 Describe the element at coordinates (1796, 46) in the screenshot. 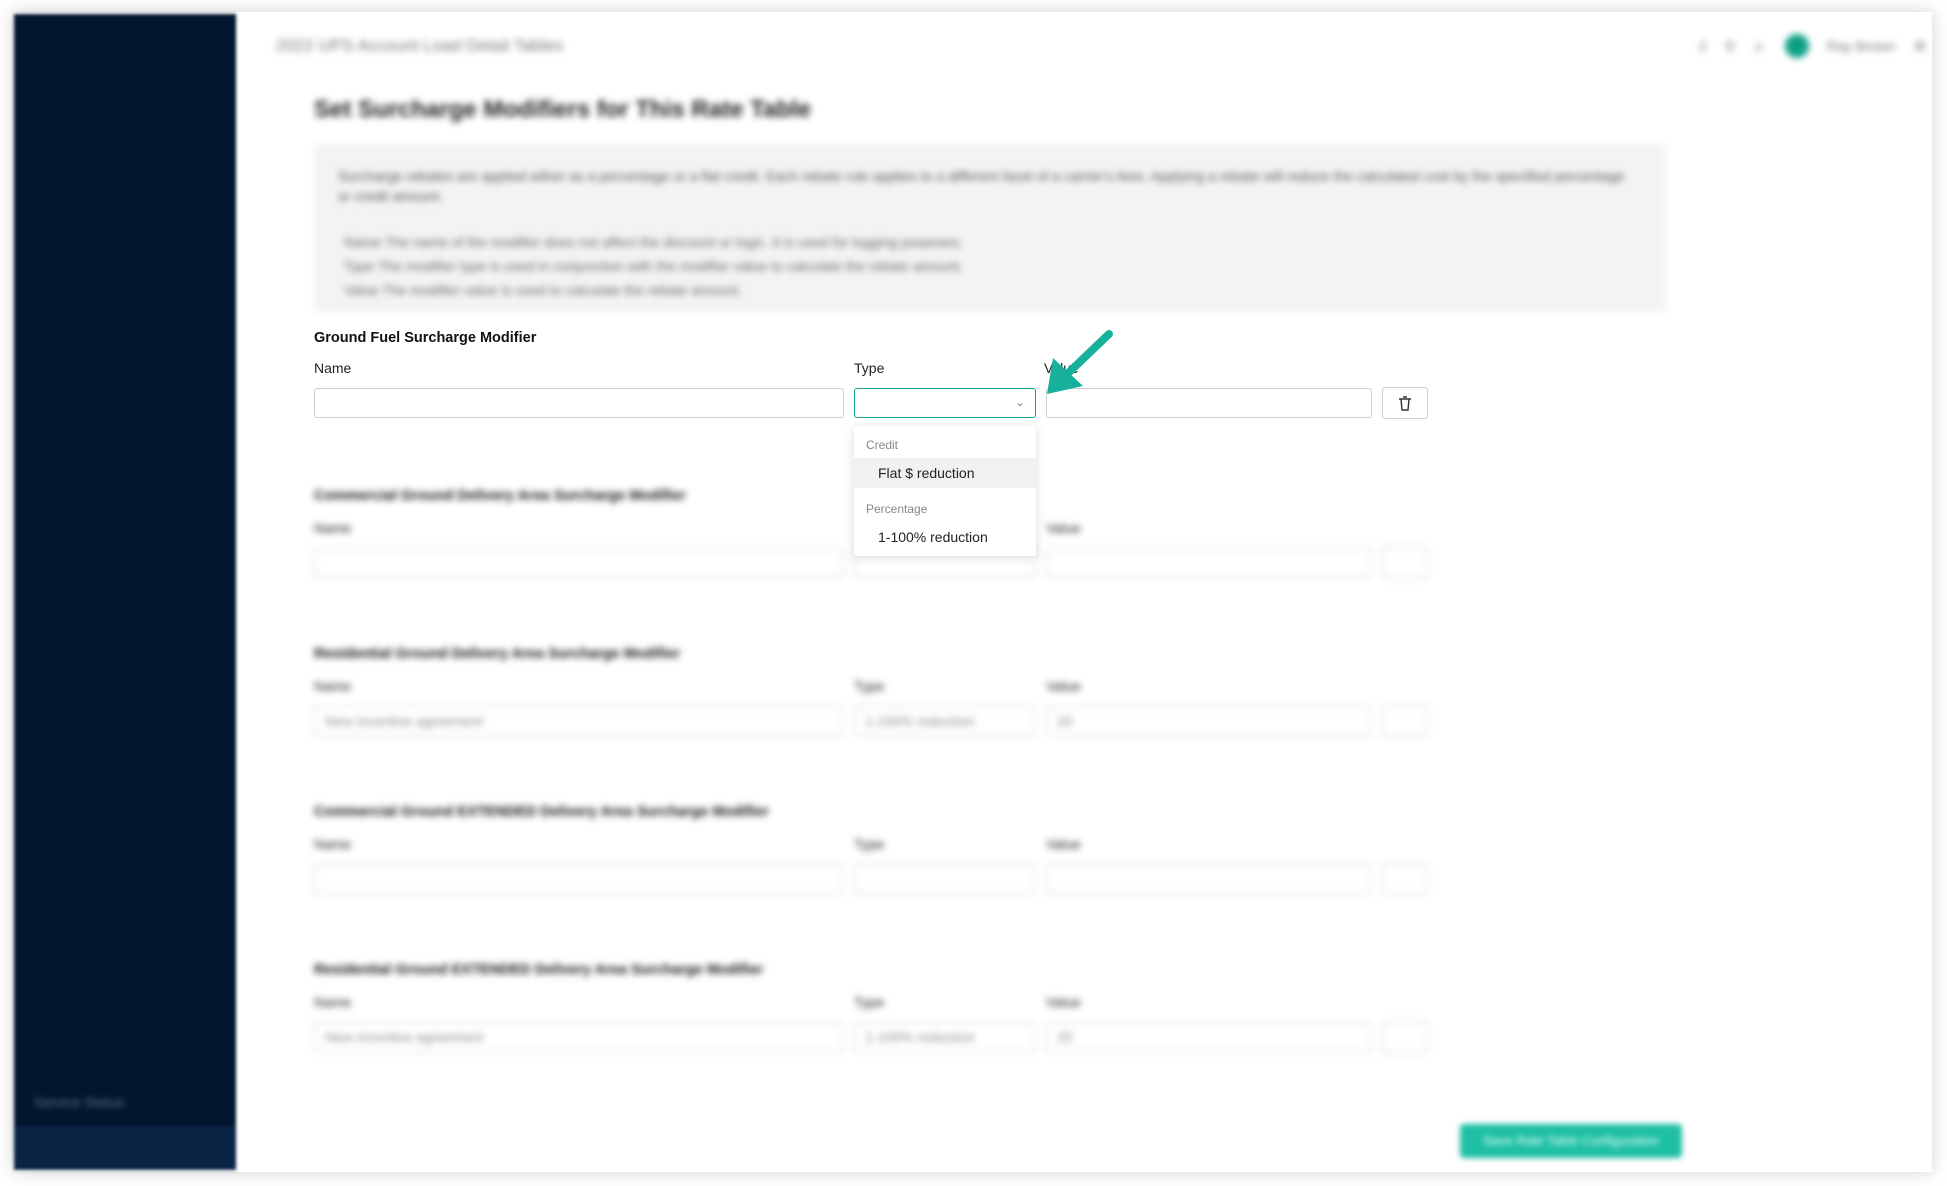

I see `avatar` at that location.